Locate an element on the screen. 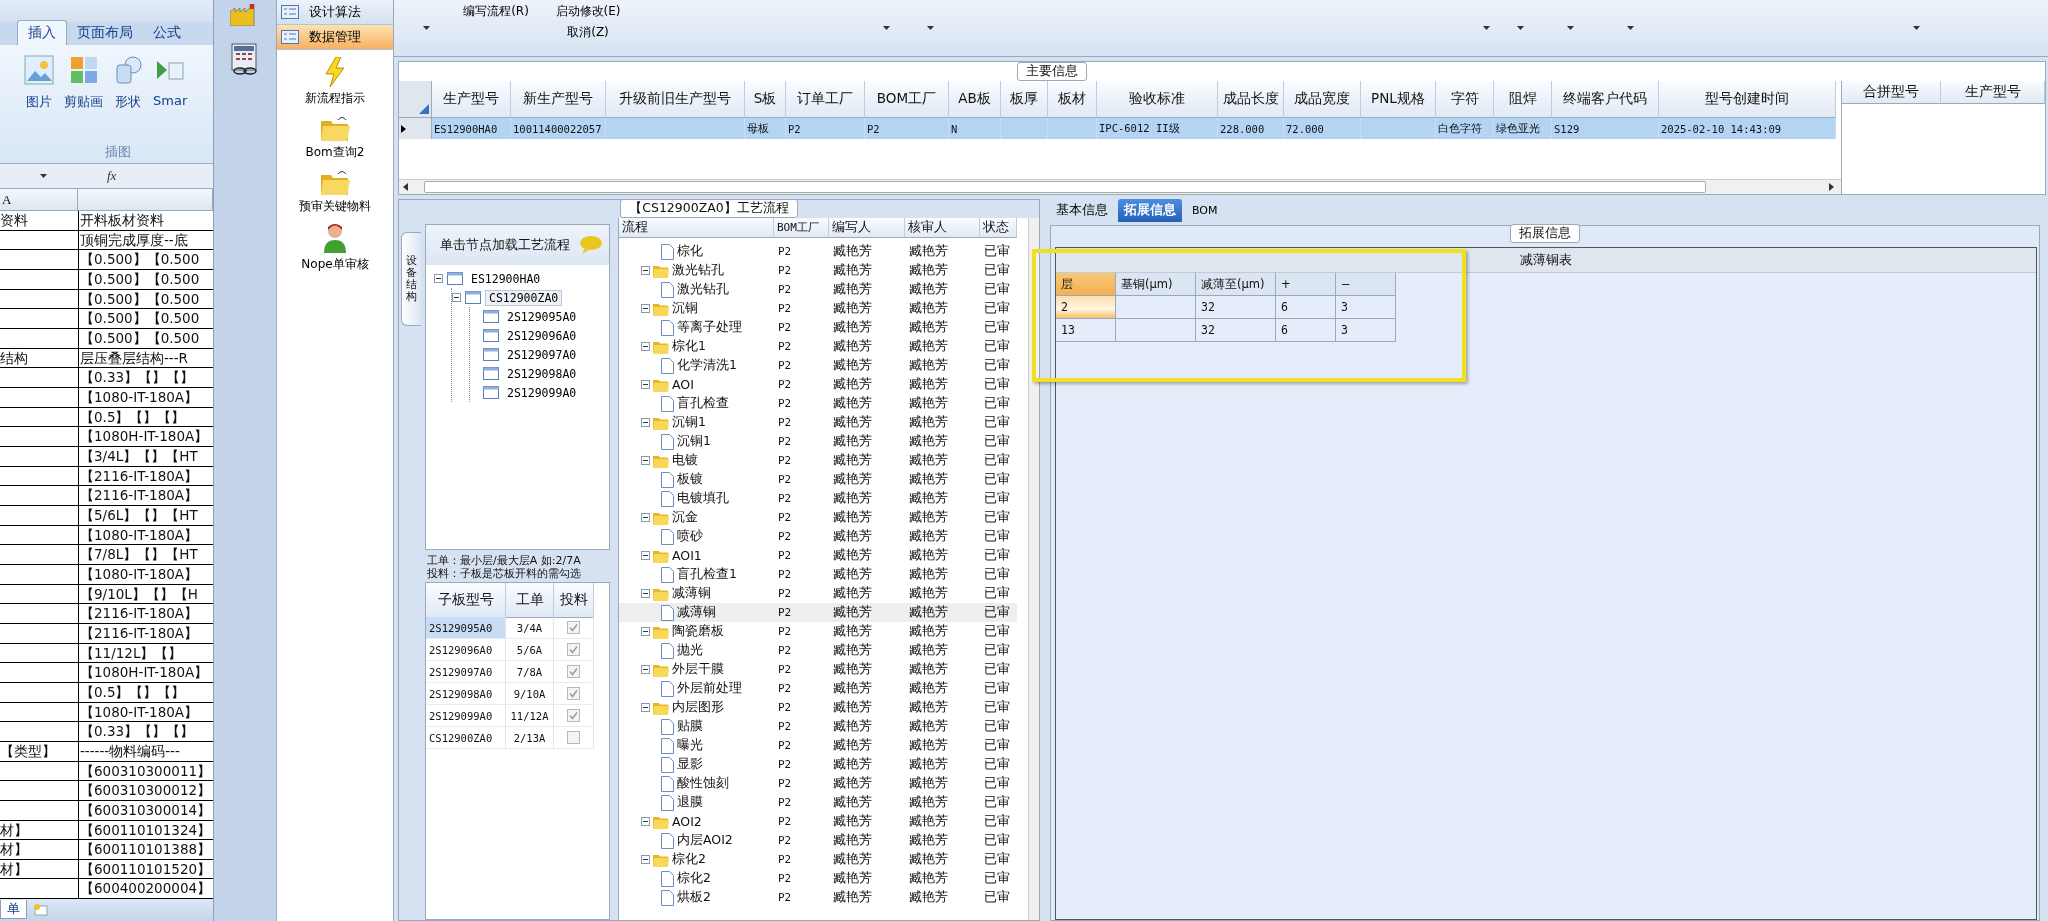 This screenshot has height=921, width=2048. scroll-thumb is located at coordinates (1065, 187).